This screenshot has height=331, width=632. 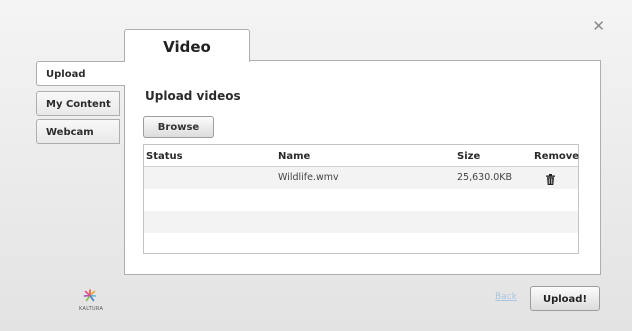 What do you see at coordinates (308, 177) in the screenshot?
I see `row-name: Wildlife.wmv` at bounding box center [308, 177].